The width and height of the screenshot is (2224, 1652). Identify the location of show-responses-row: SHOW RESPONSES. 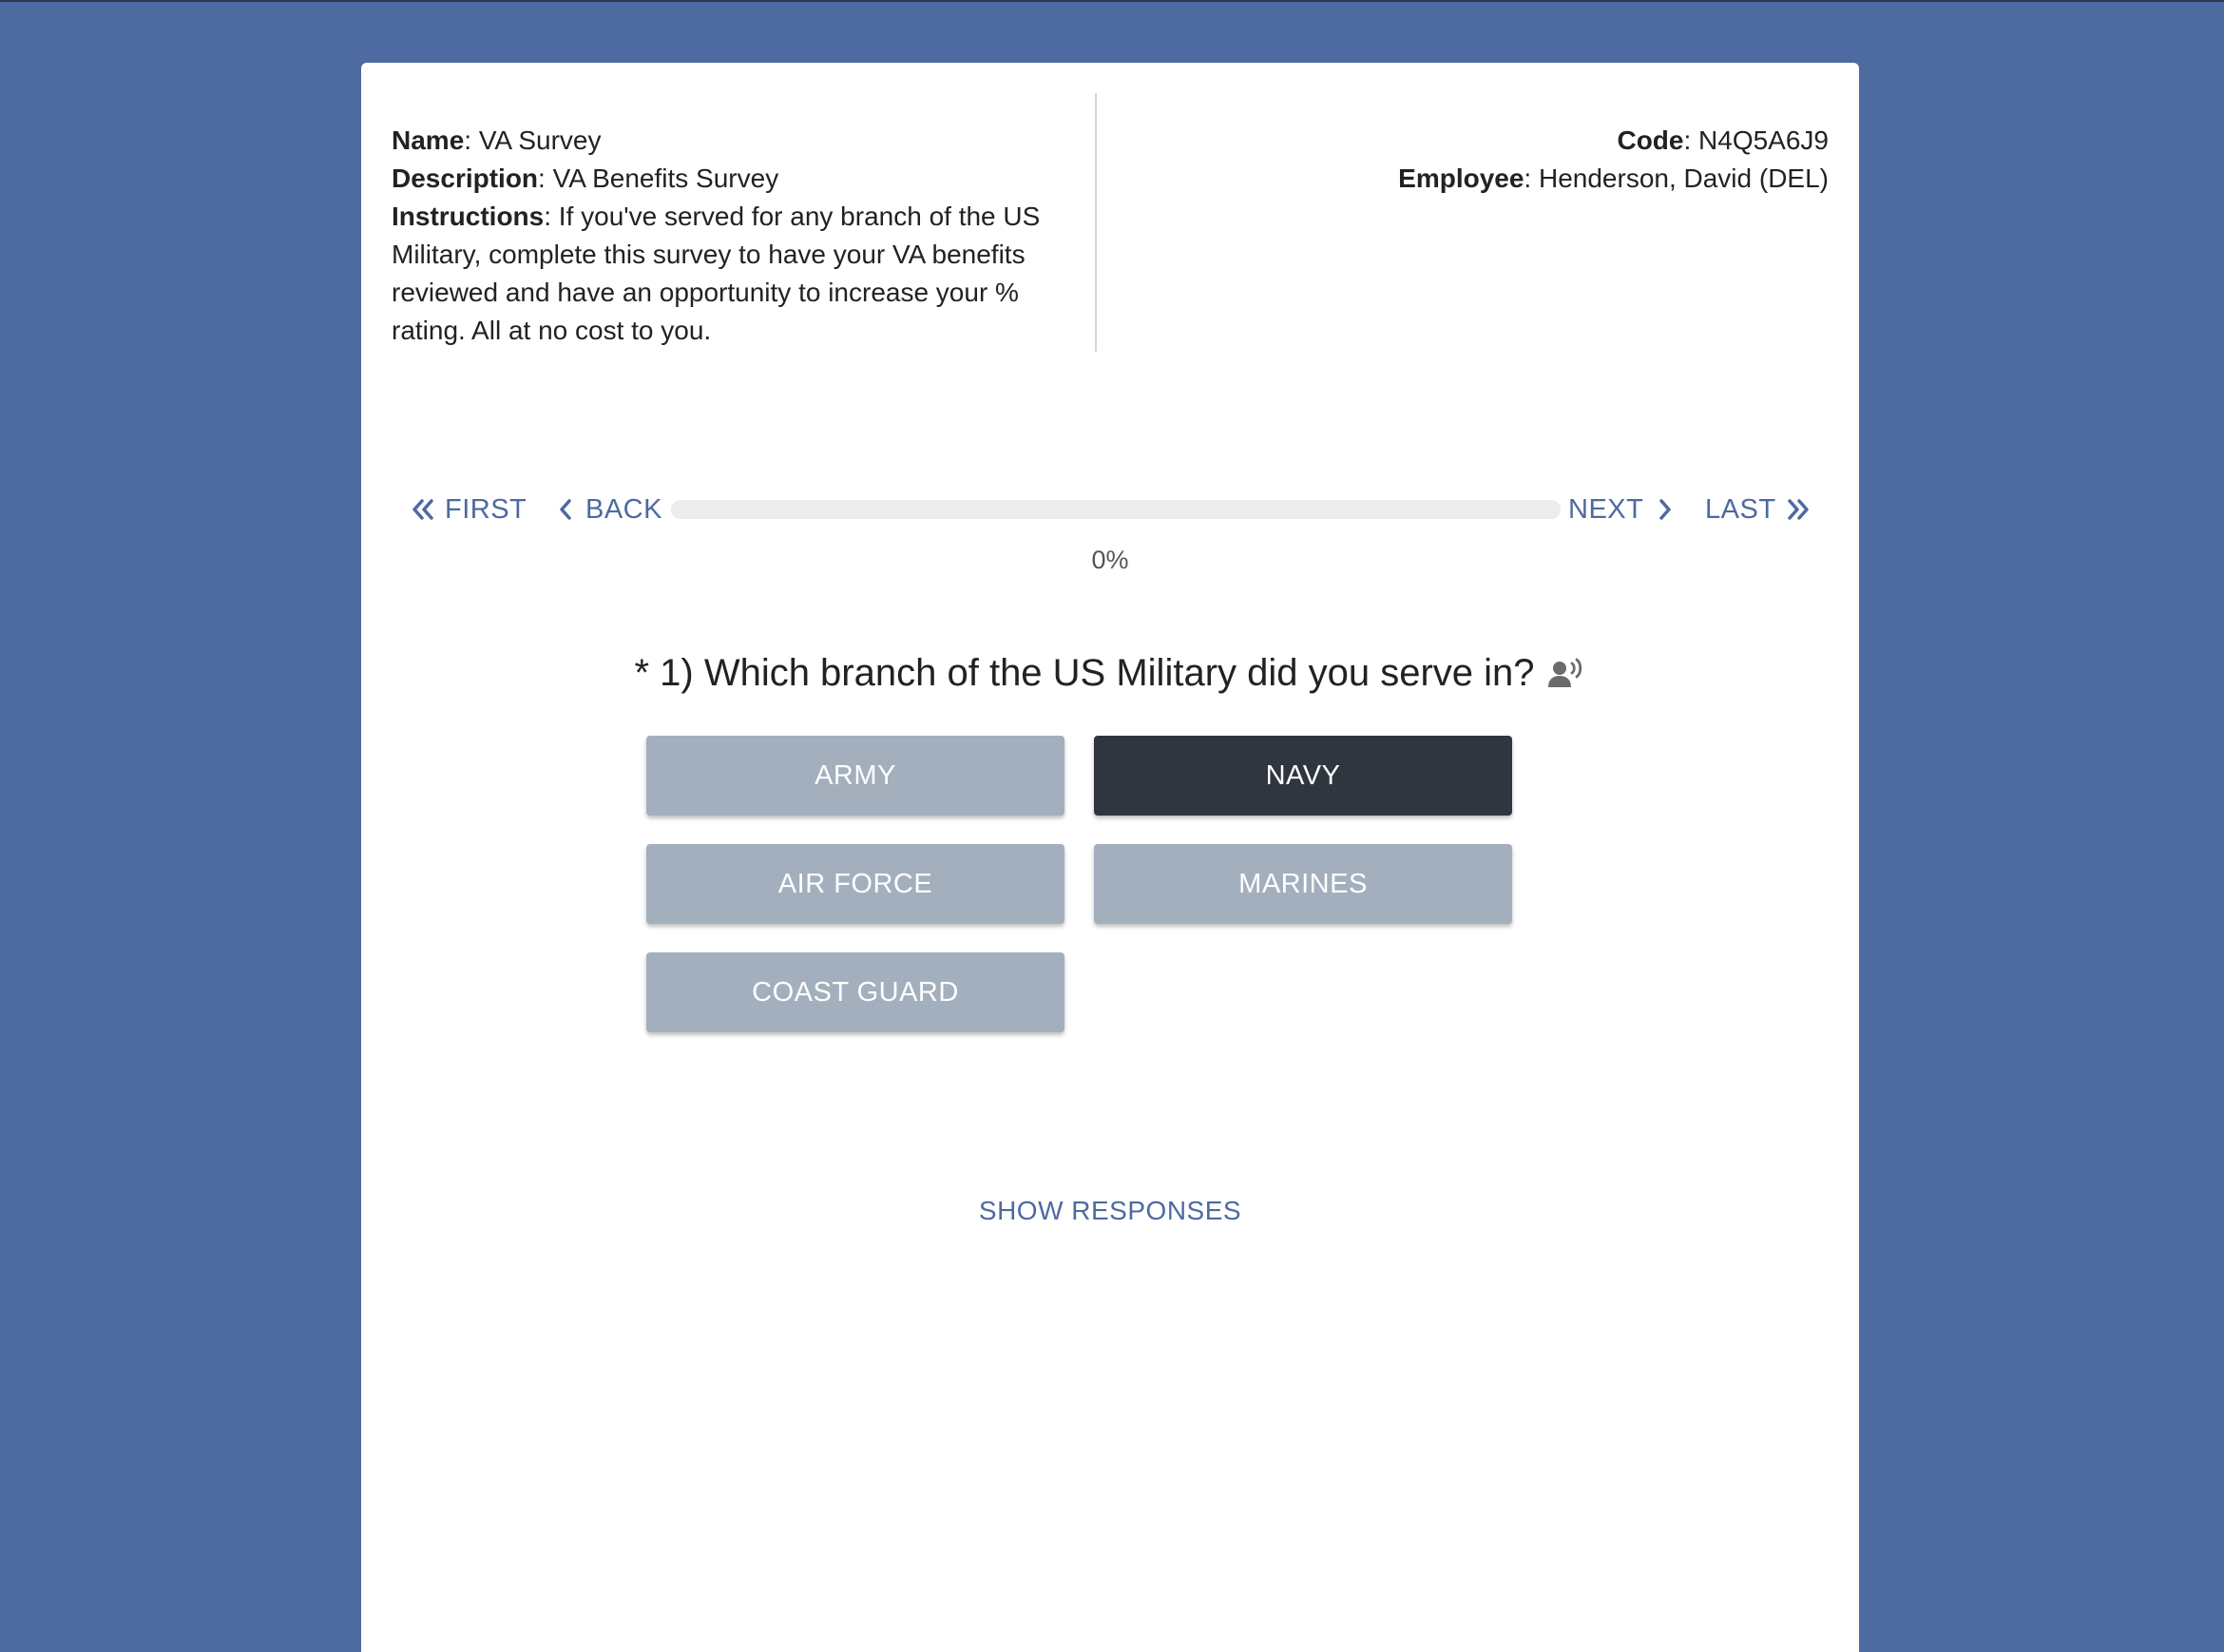
(1110, 1211).